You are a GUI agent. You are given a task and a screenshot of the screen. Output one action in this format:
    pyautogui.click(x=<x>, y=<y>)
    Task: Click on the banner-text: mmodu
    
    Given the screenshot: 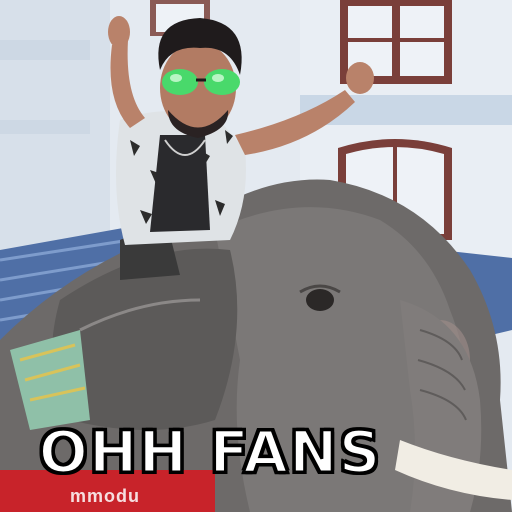 What is the action you would take?
    pyautogui.click(x=105, y=496)
    